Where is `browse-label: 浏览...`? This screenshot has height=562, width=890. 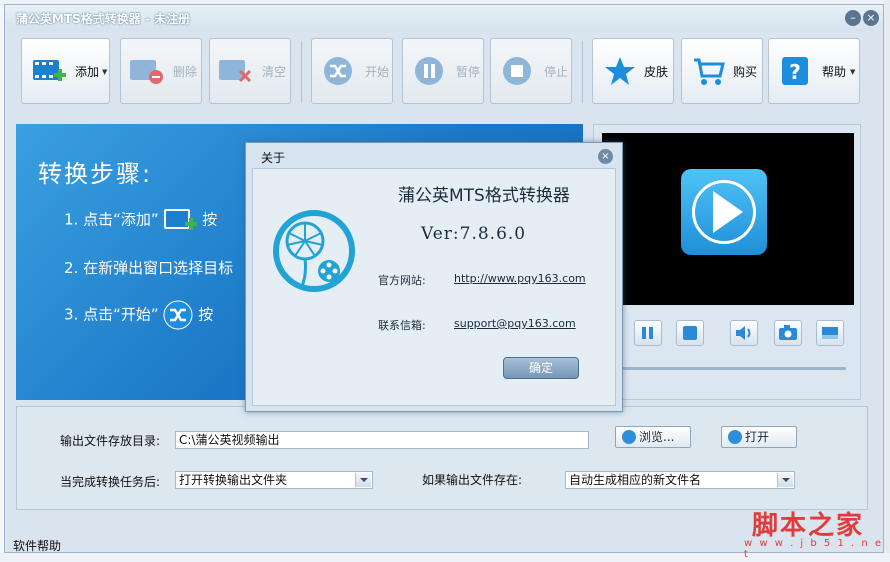 browse-label: 浏览... is located at coordinates (657, 437).